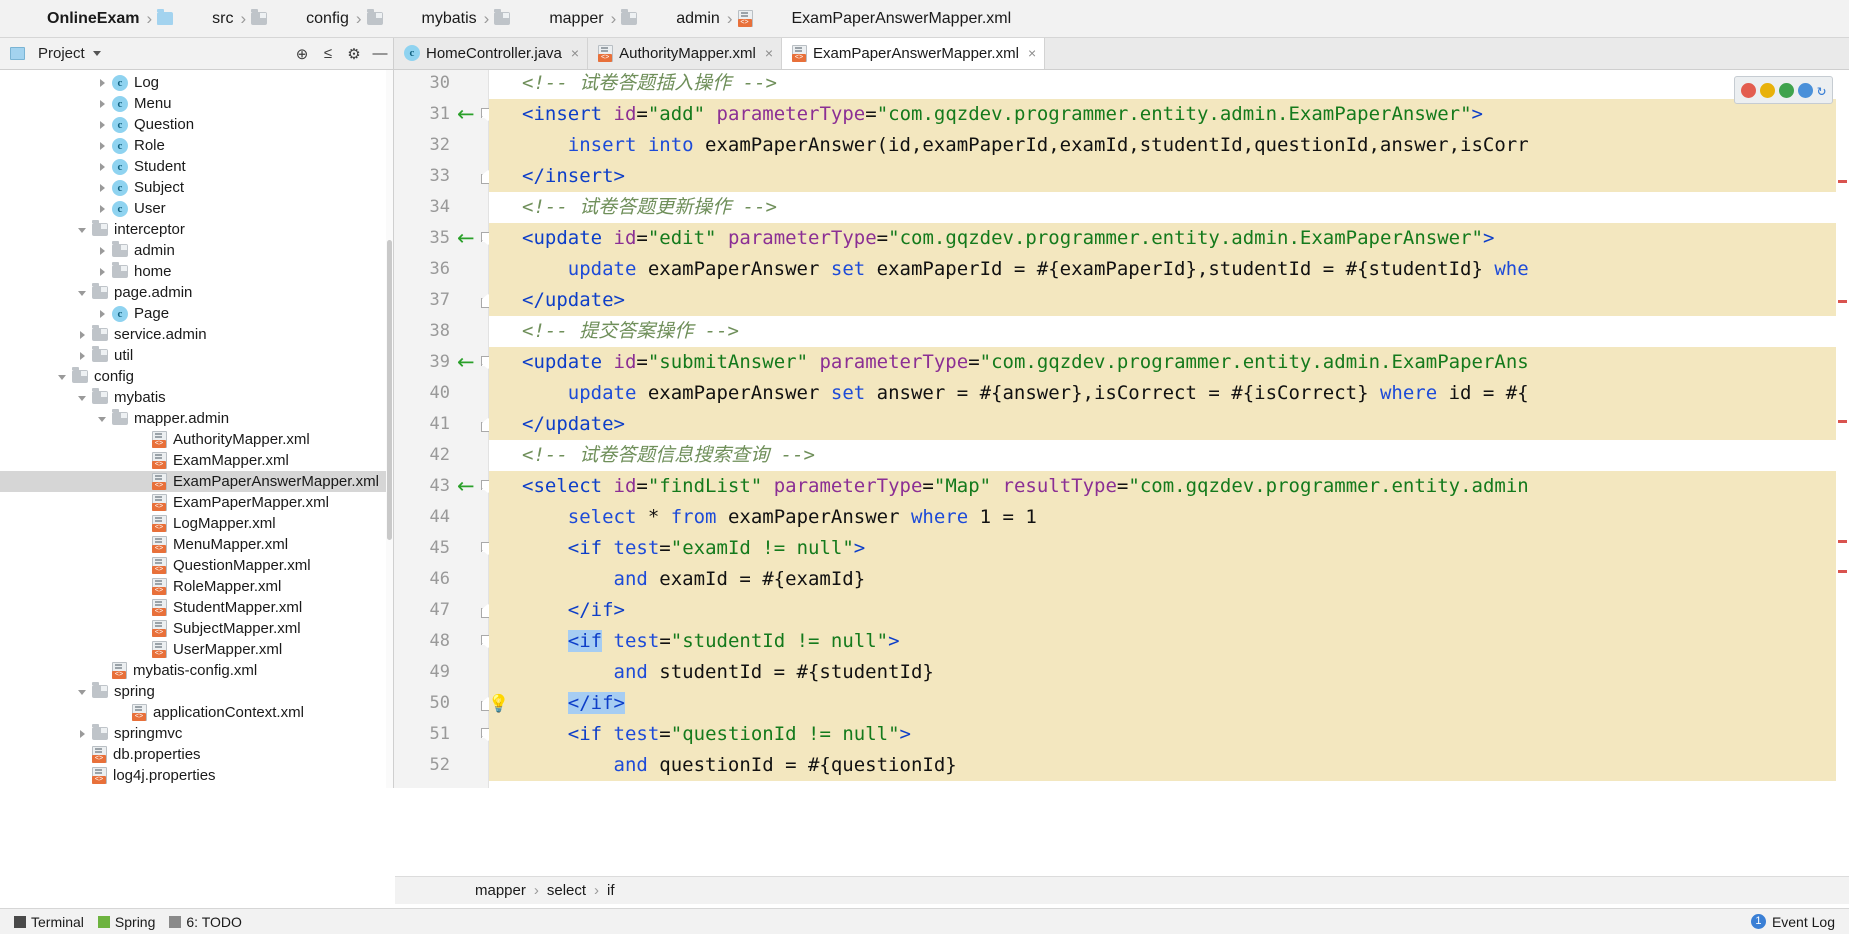  I want to click on tree-item-db-properties: db.properties, so click(196, 754).